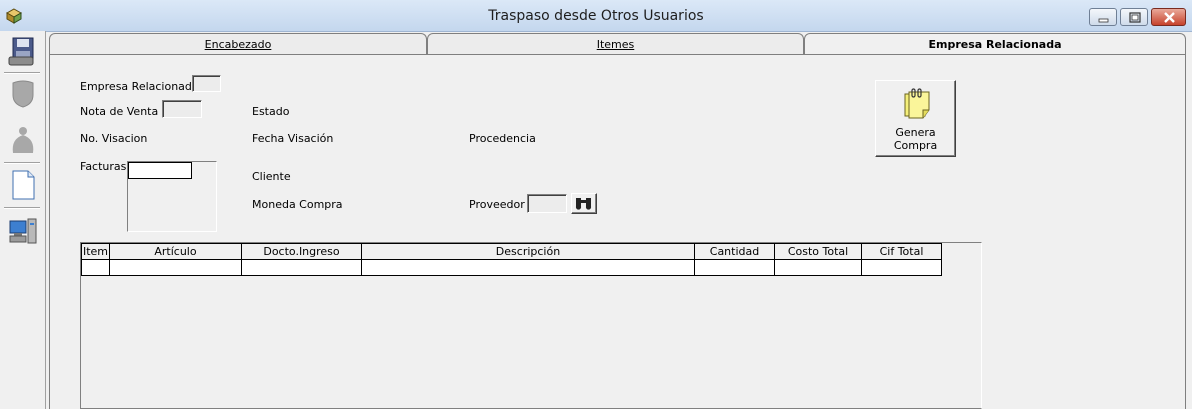  What do you see at coordinates (915, 132) in the screenshot?
I see `genera-compra-label-1: Genera` at bounding box center [915, 132].